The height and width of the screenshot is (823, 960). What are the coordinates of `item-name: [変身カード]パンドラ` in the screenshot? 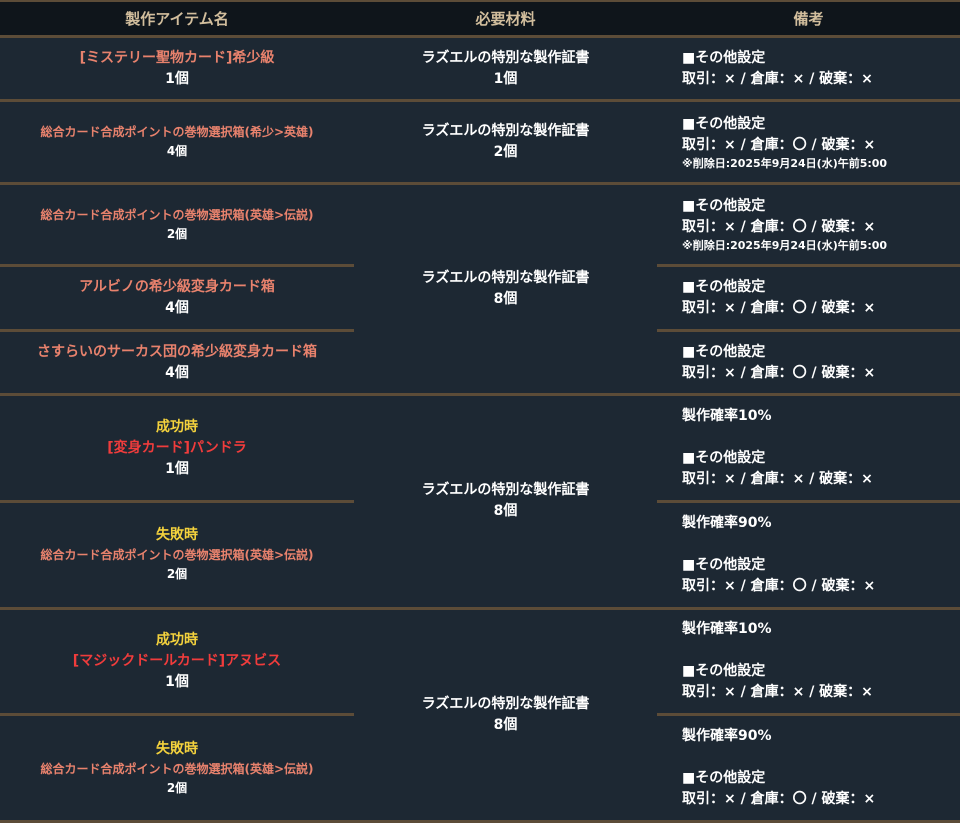 It's located at (177, 447).